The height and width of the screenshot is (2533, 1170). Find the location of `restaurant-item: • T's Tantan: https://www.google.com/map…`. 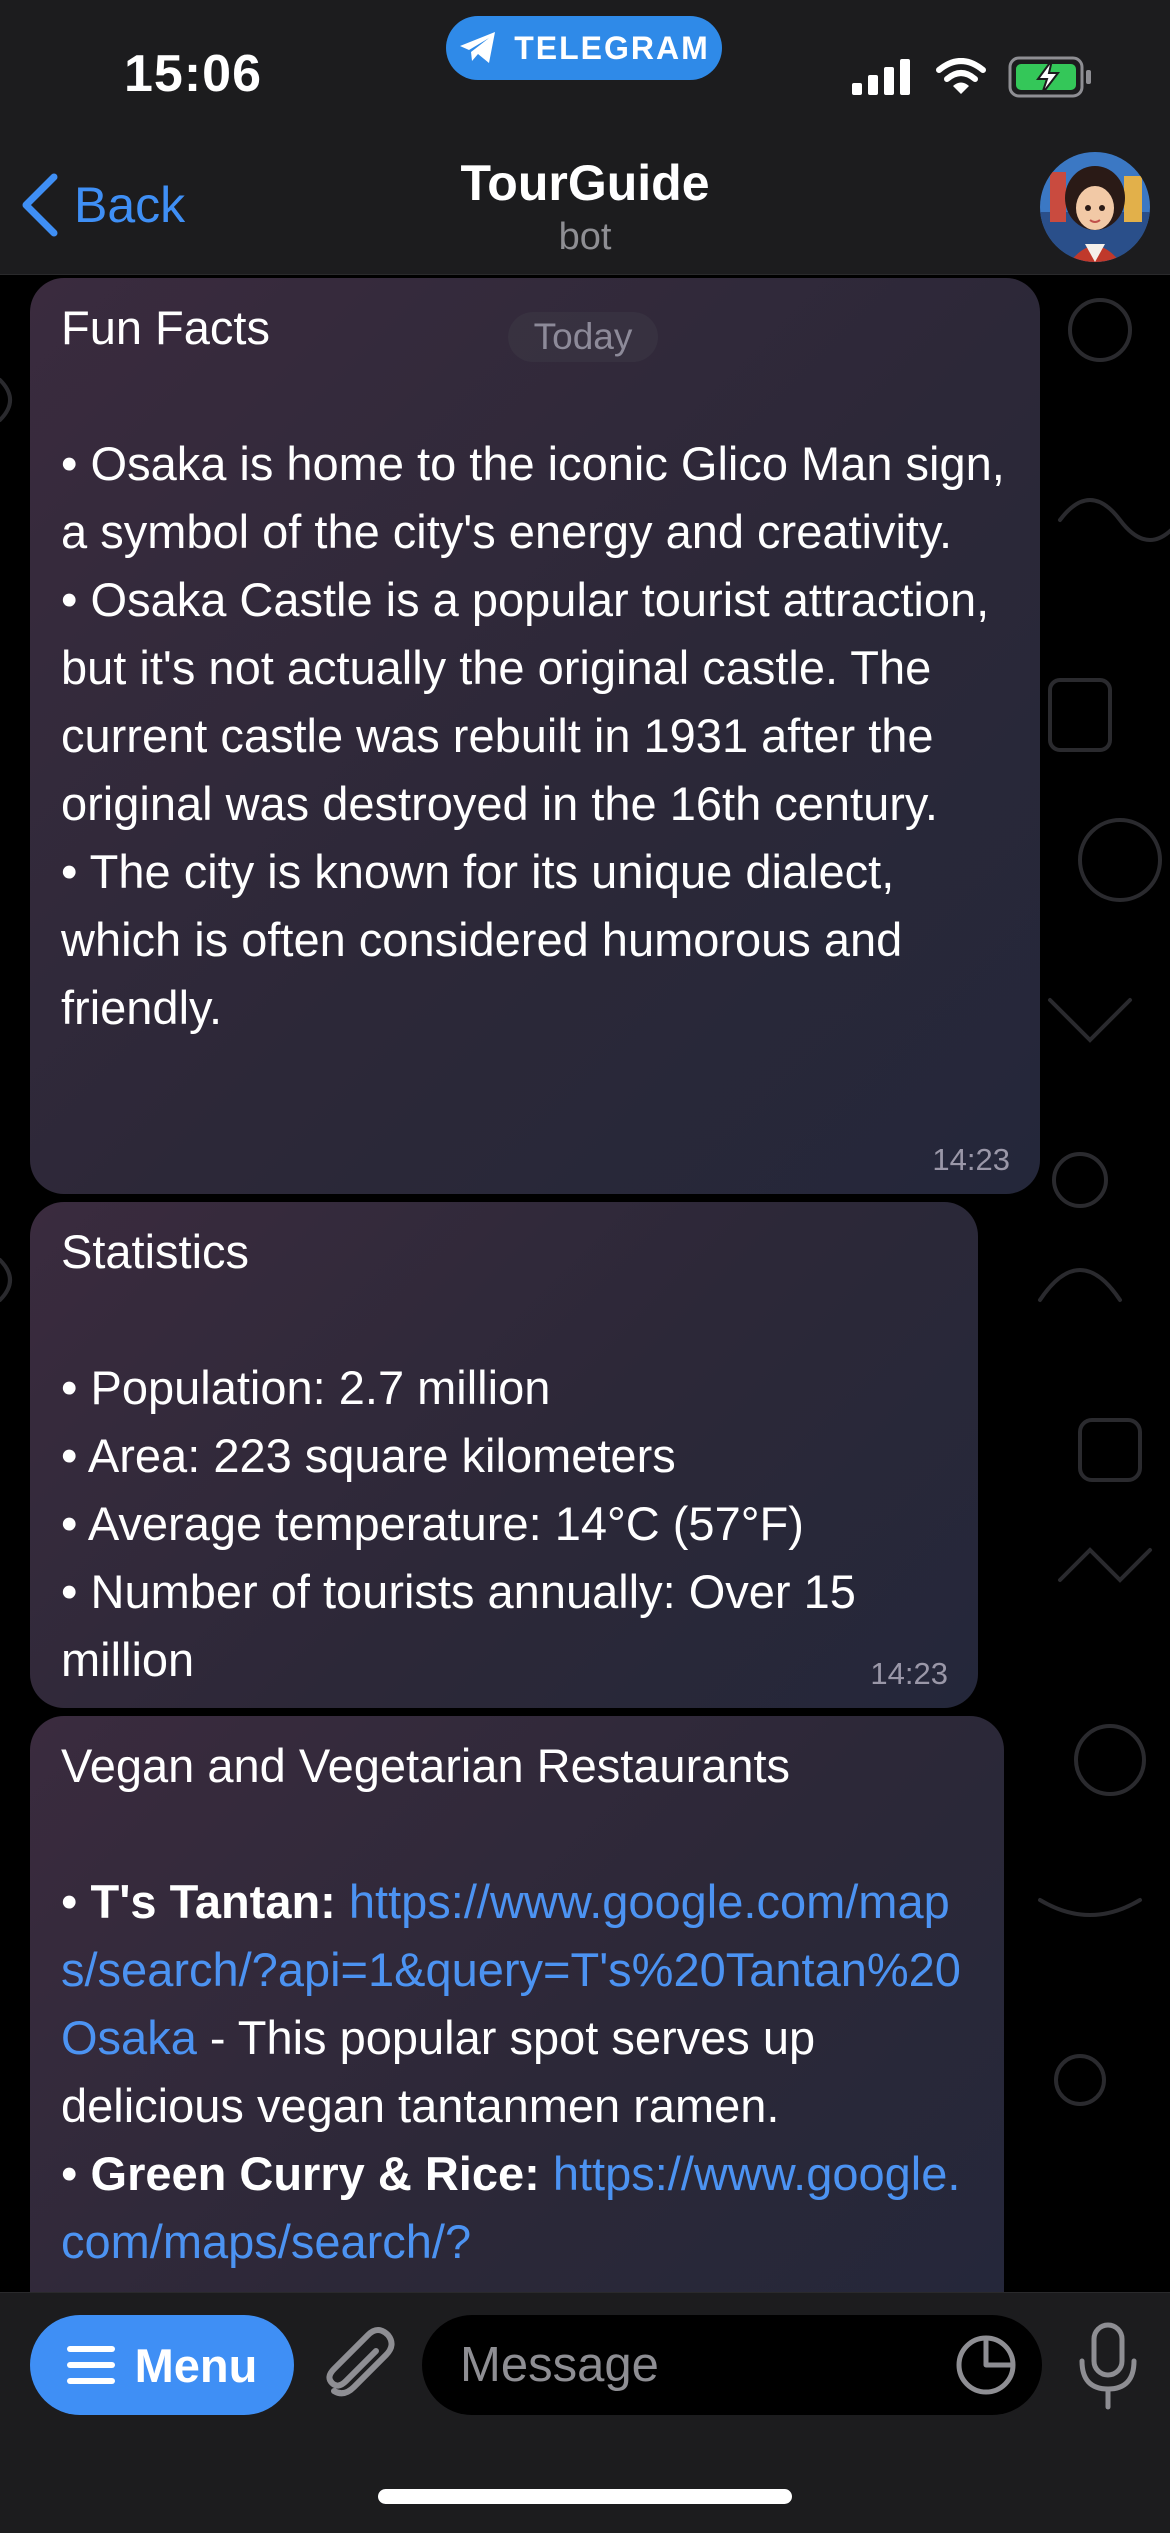

restaurant-item: • T's Tantan: https://www.google.com/map… is located at coordinates (511, 2003).